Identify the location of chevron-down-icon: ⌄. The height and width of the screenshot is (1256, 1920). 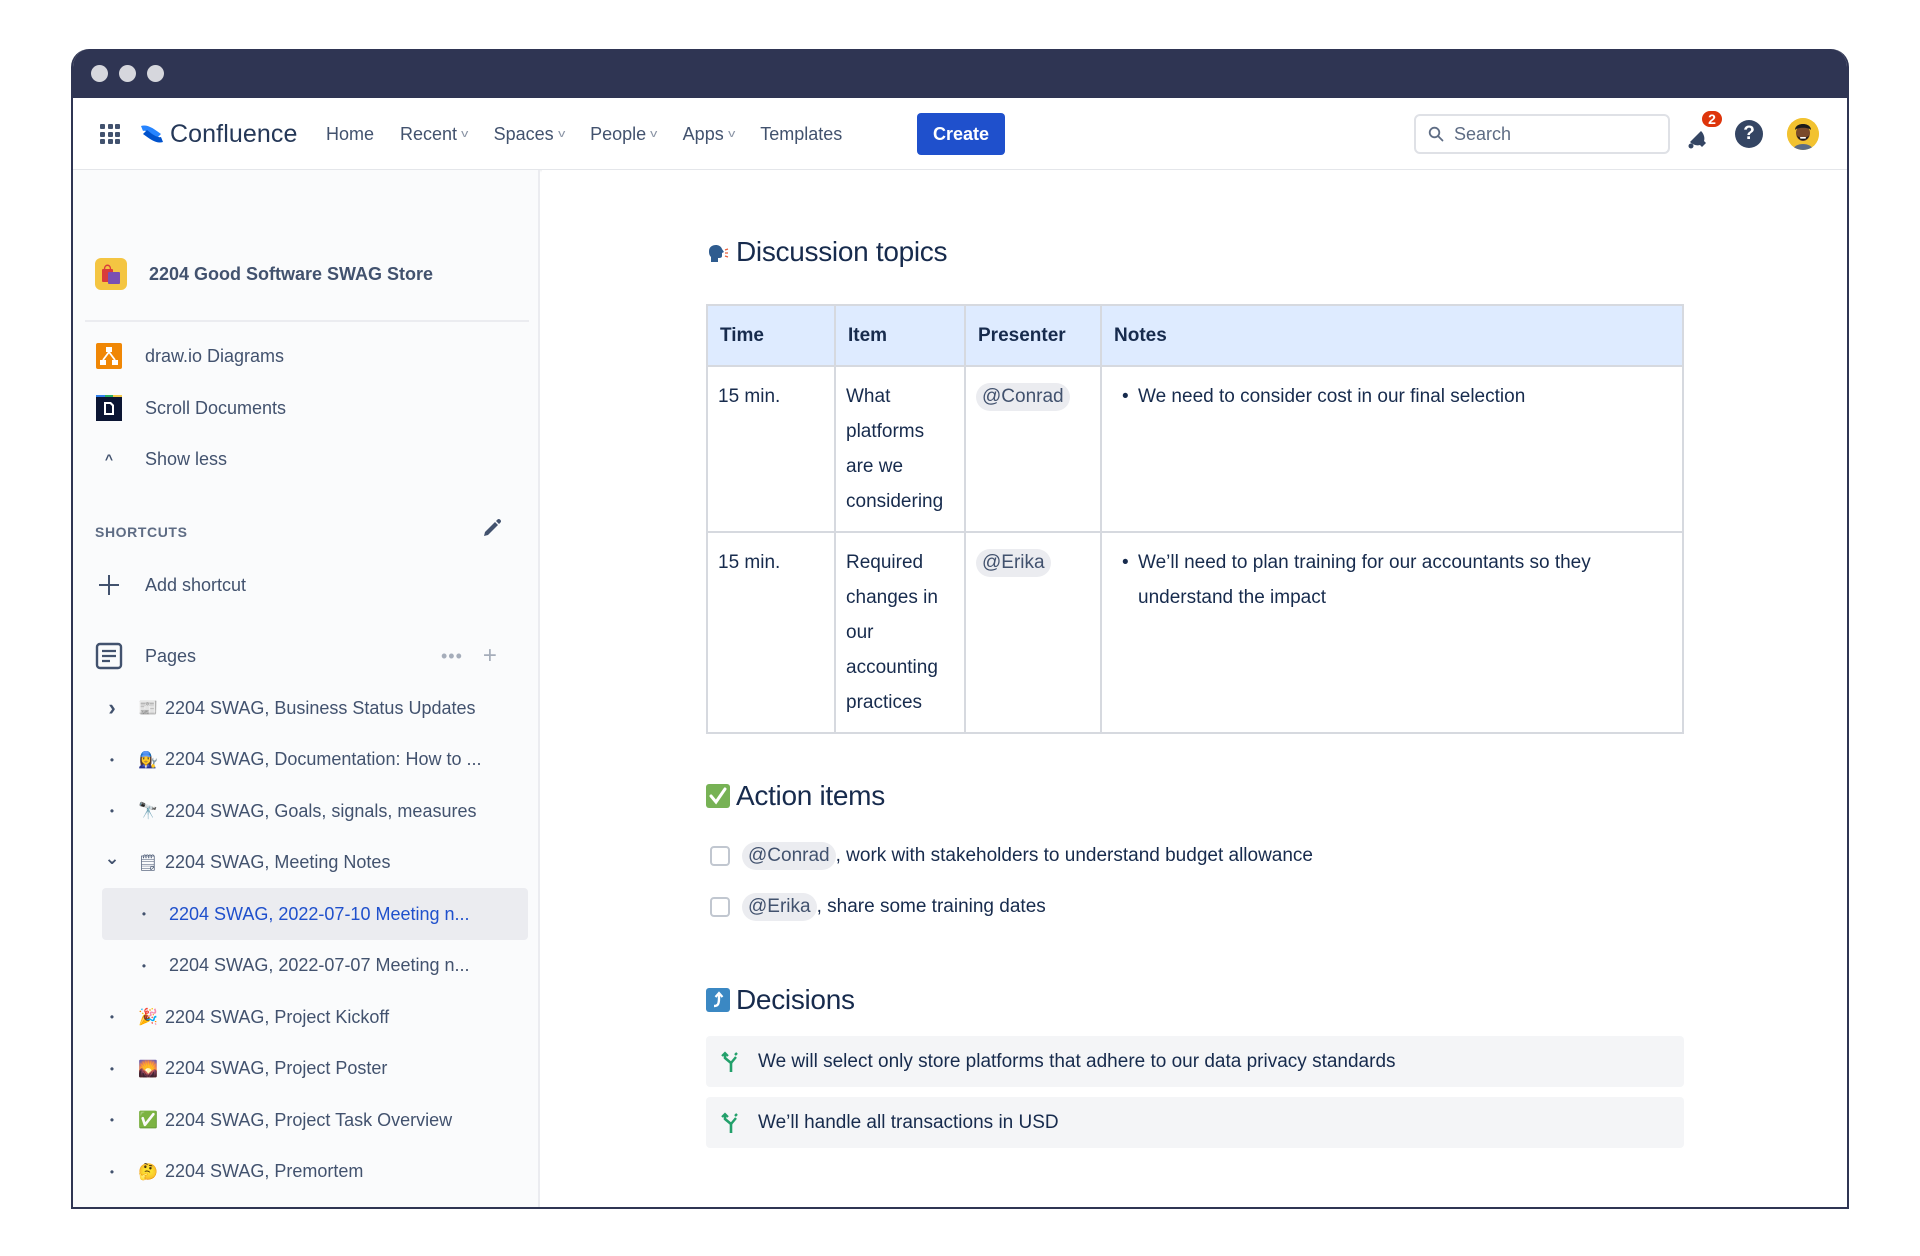
(112, 858).